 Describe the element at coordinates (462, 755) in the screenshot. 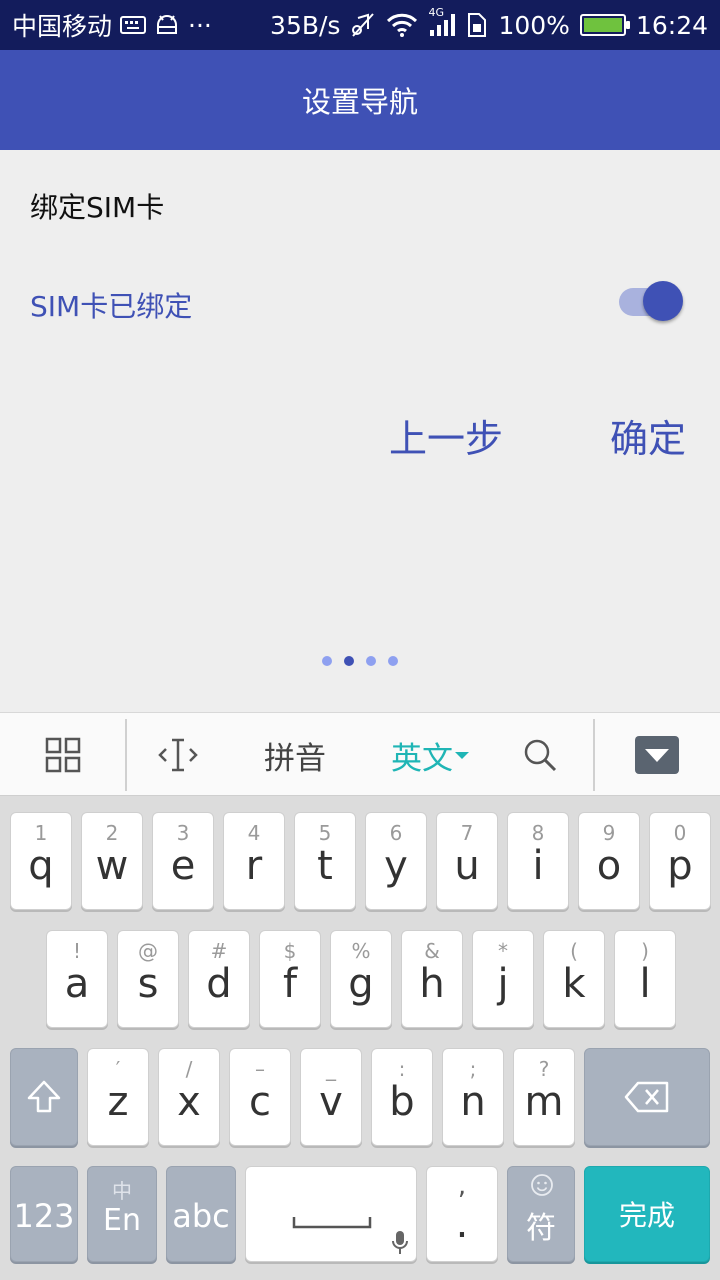

I see `dropdown-triangle-icon` at that location.